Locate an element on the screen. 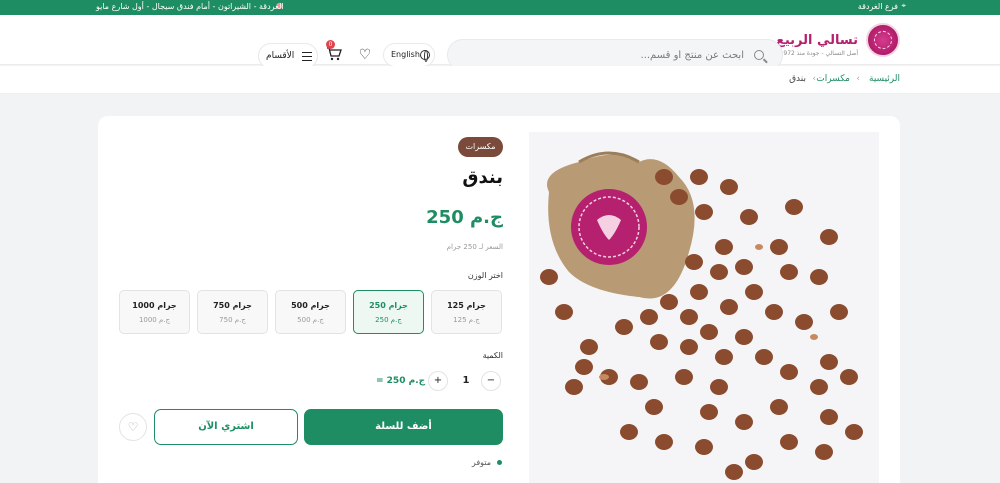 The image size is (1000, 483). globe-icon is located at coordinates (425, 56).